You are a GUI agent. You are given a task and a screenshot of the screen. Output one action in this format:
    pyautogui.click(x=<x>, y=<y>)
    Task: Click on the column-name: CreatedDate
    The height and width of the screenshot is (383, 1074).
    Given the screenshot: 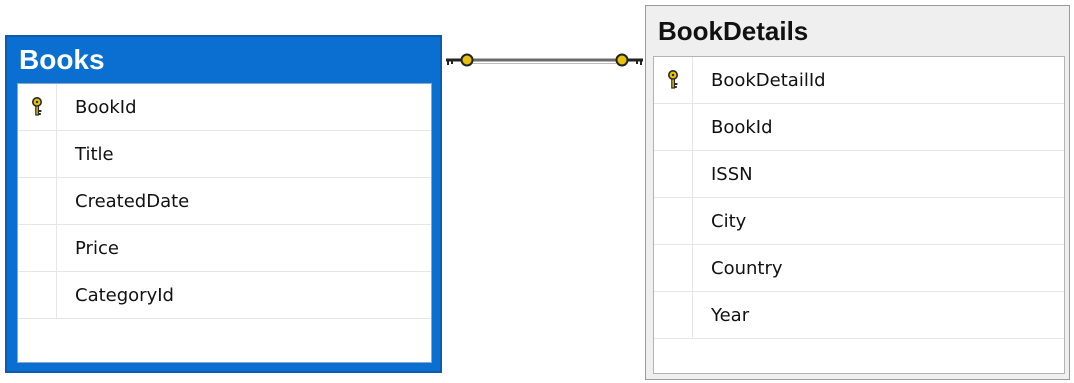 What is the action you would take?
    pyautogui.click(x=123, y=201)
    